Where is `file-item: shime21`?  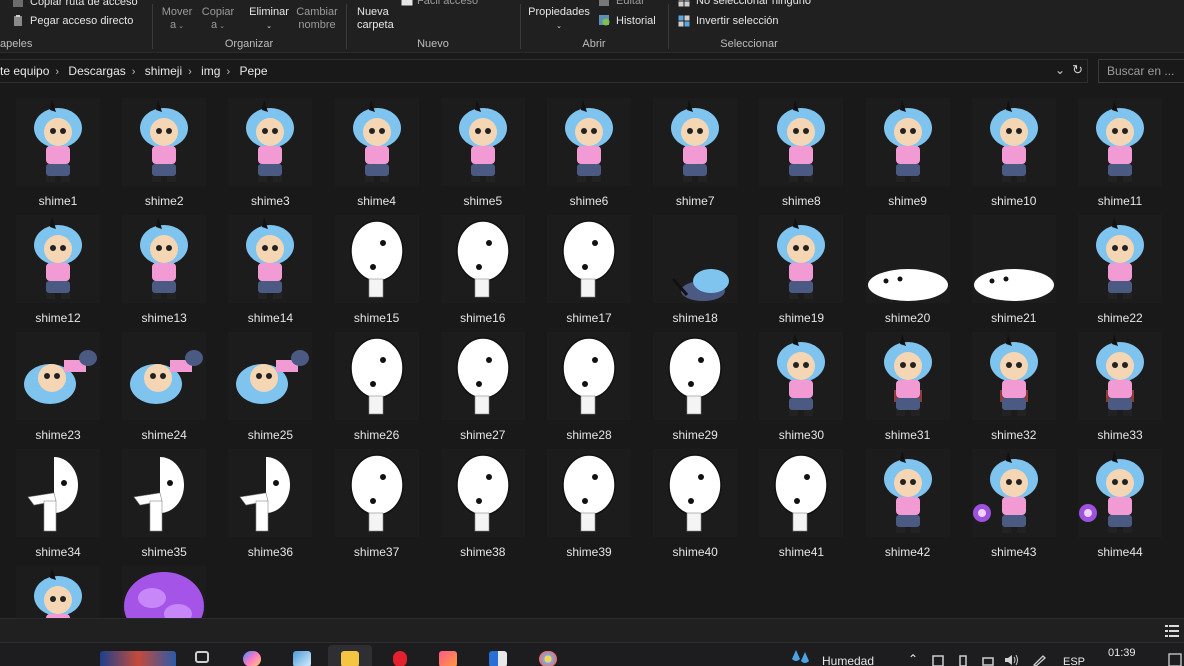
file-item: shime21 is located at coordinates (1014, 265).